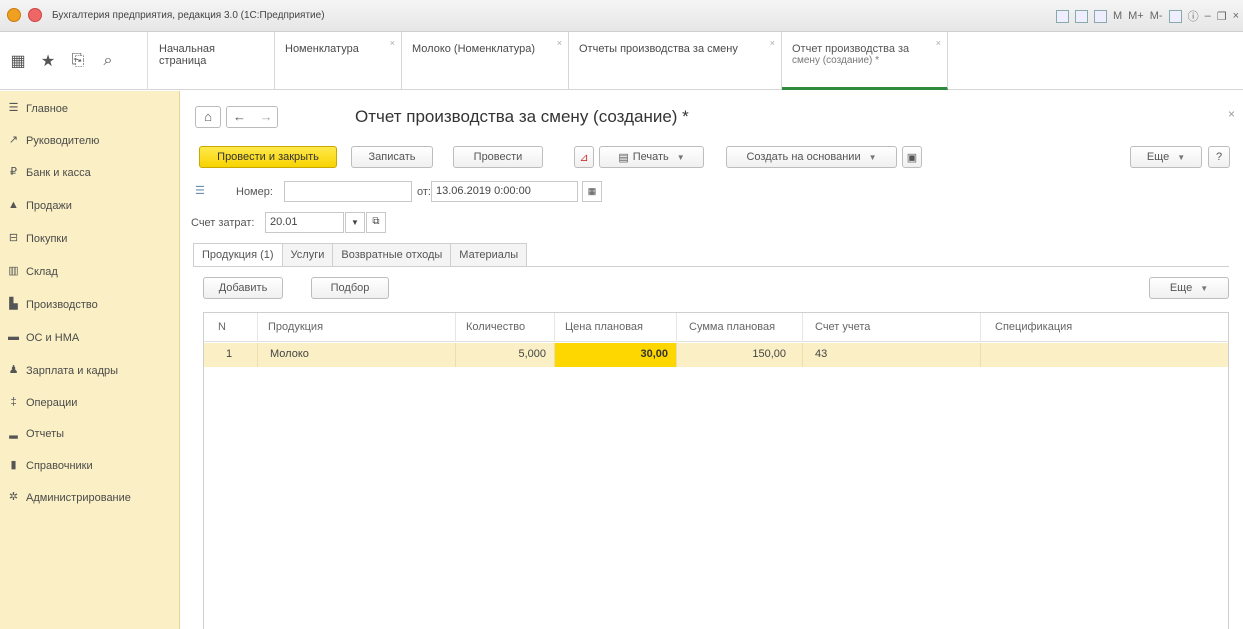  I want to click on tab-divider, so click(711, 266).